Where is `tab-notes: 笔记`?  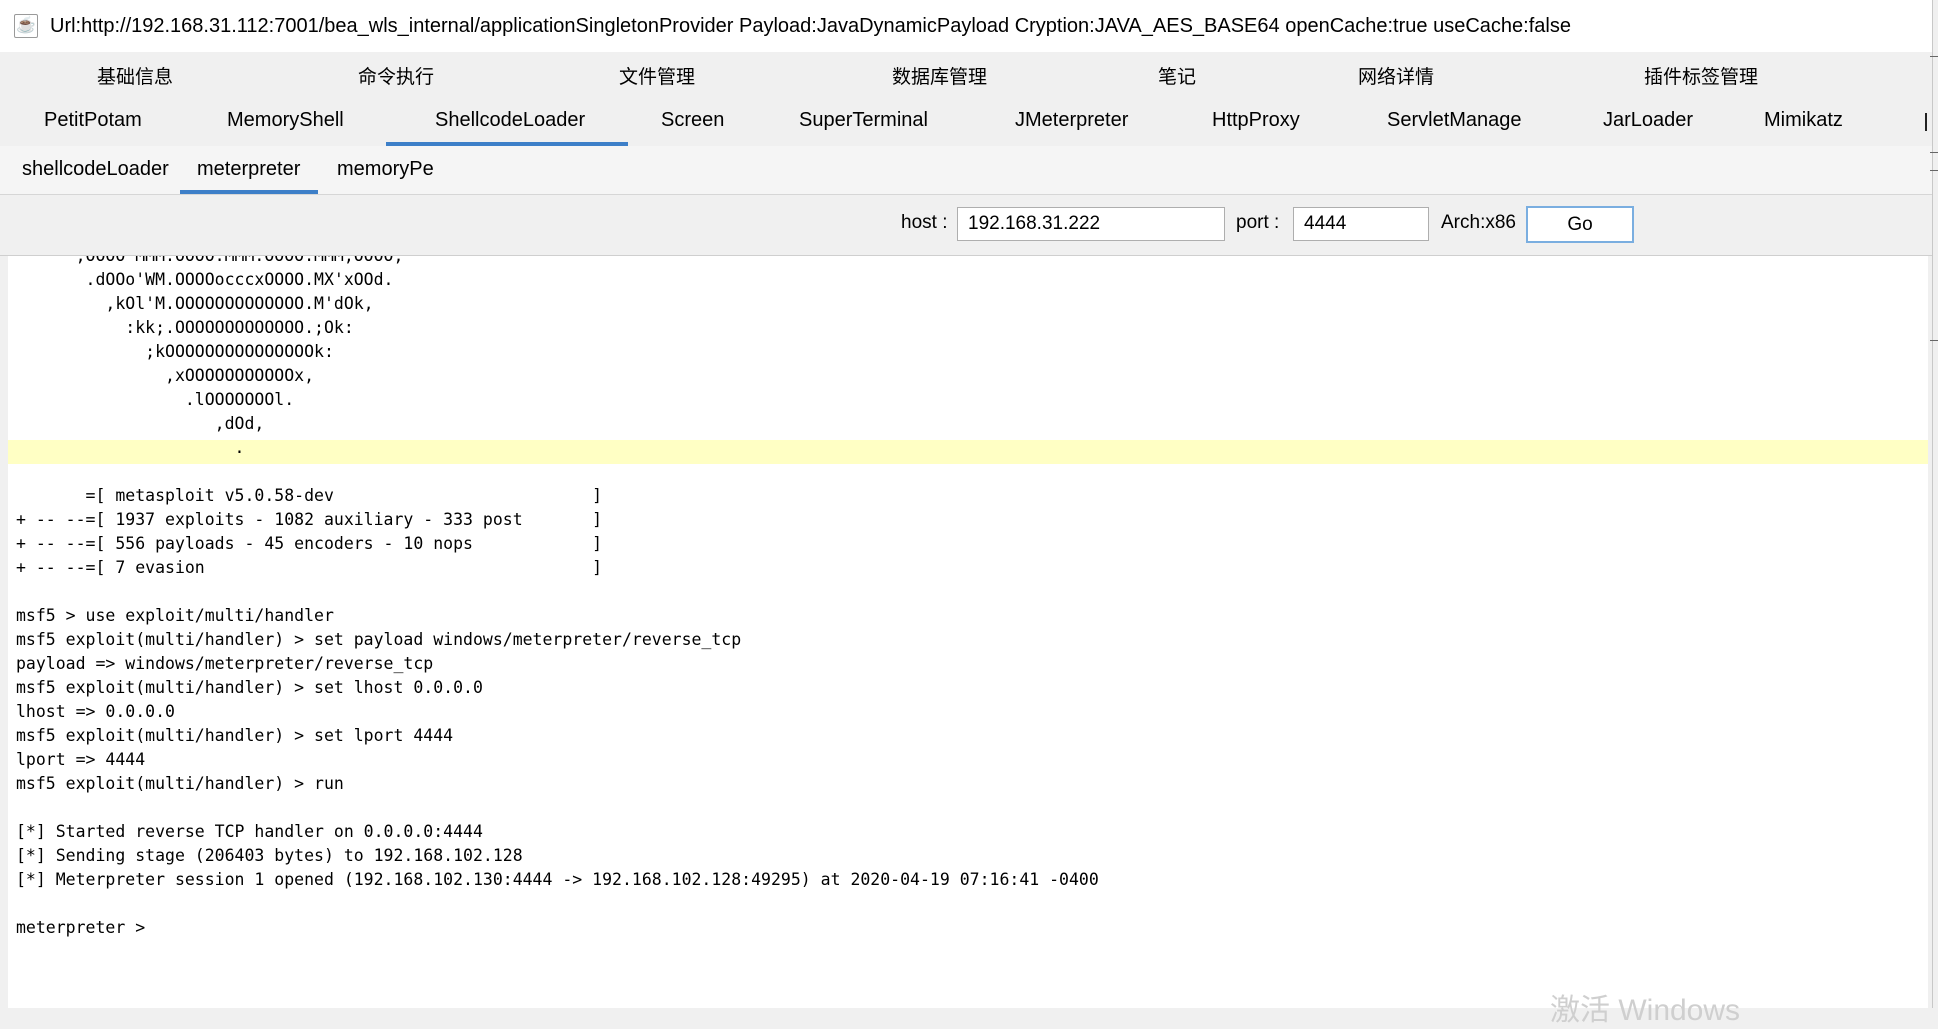 tab-notes: 笔记 is located at coordinates (1177, 75).